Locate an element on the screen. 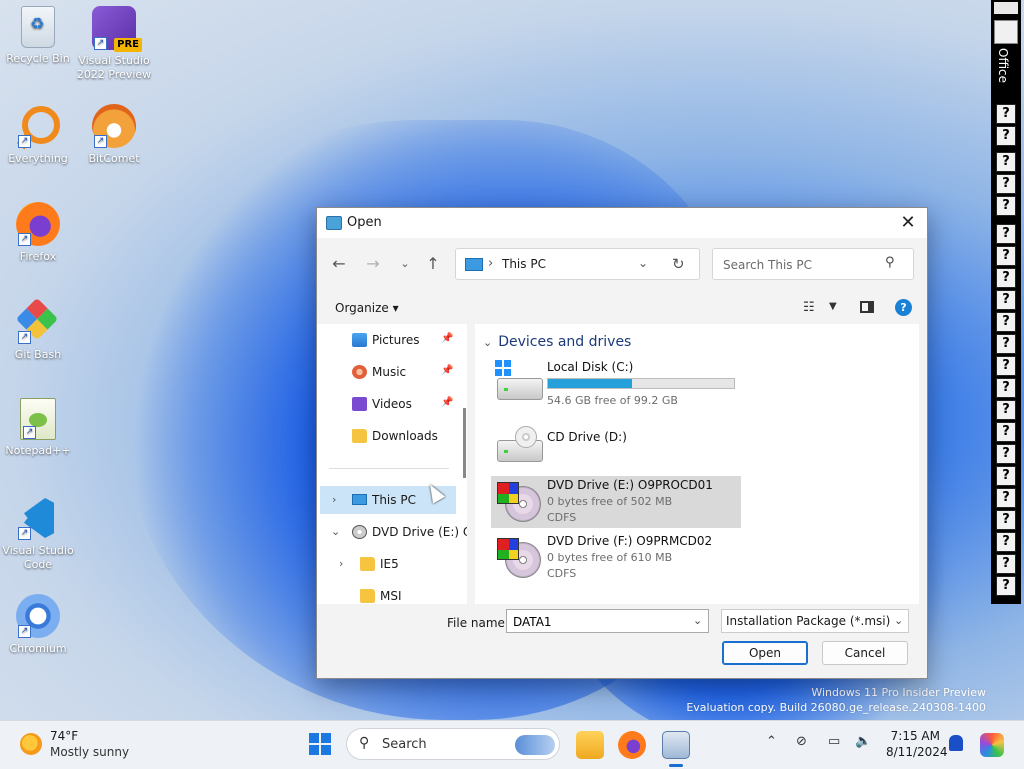  view-dropdown-icon: ▼ is located at coordinates (833, 306).